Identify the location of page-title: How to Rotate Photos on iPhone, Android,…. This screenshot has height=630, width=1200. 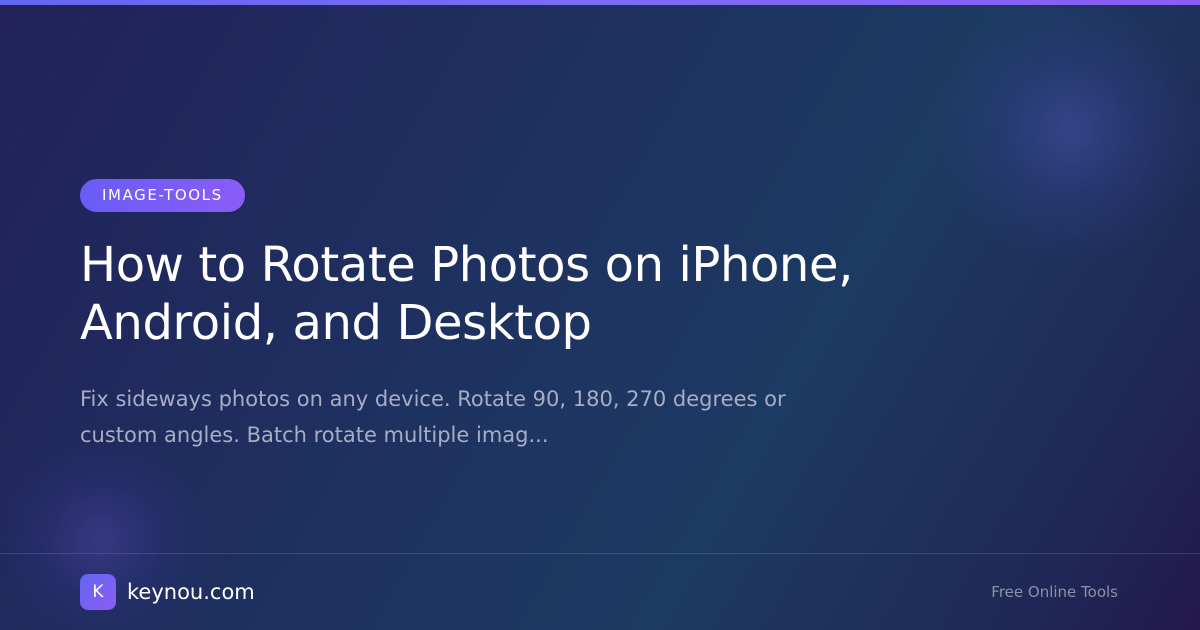
(466, 294).